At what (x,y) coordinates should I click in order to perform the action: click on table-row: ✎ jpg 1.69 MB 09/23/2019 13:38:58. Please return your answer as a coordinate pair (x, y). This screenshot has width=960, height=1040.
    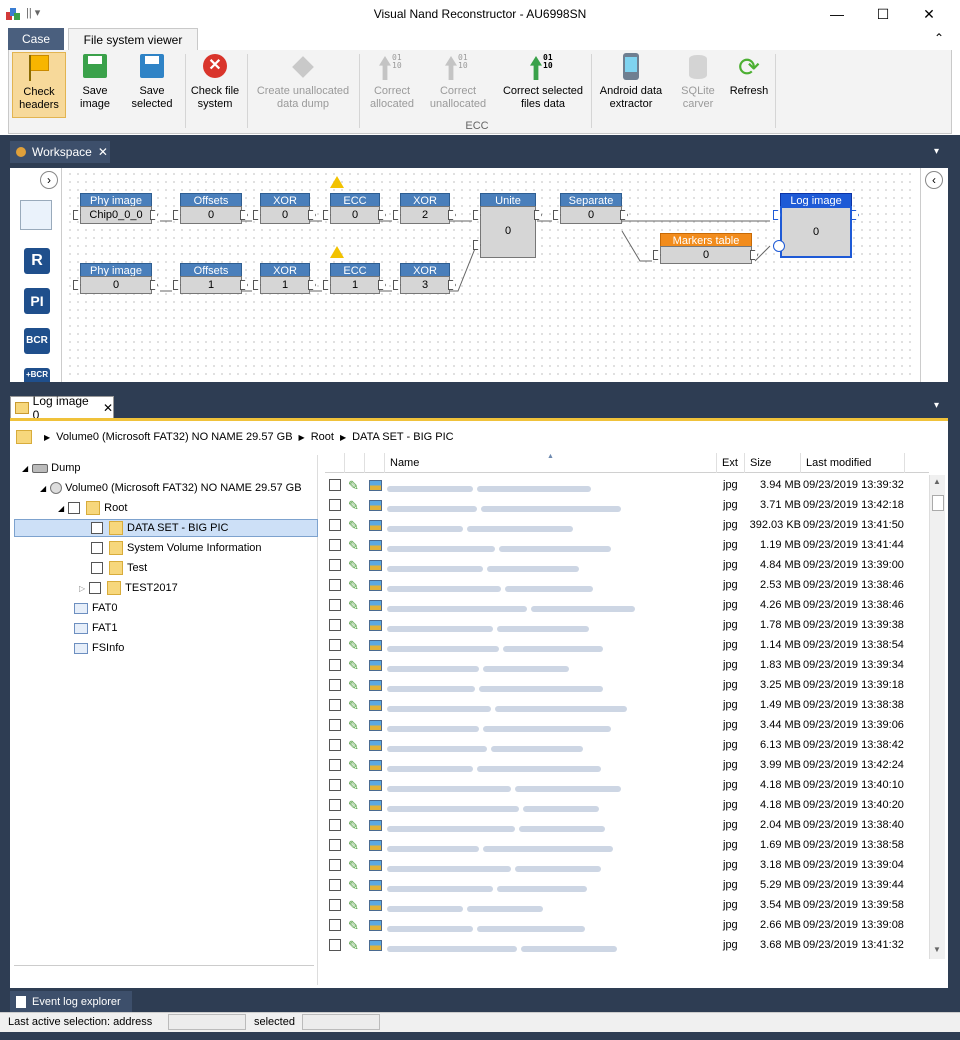
    Looking at the image, I should click on (627, 846).